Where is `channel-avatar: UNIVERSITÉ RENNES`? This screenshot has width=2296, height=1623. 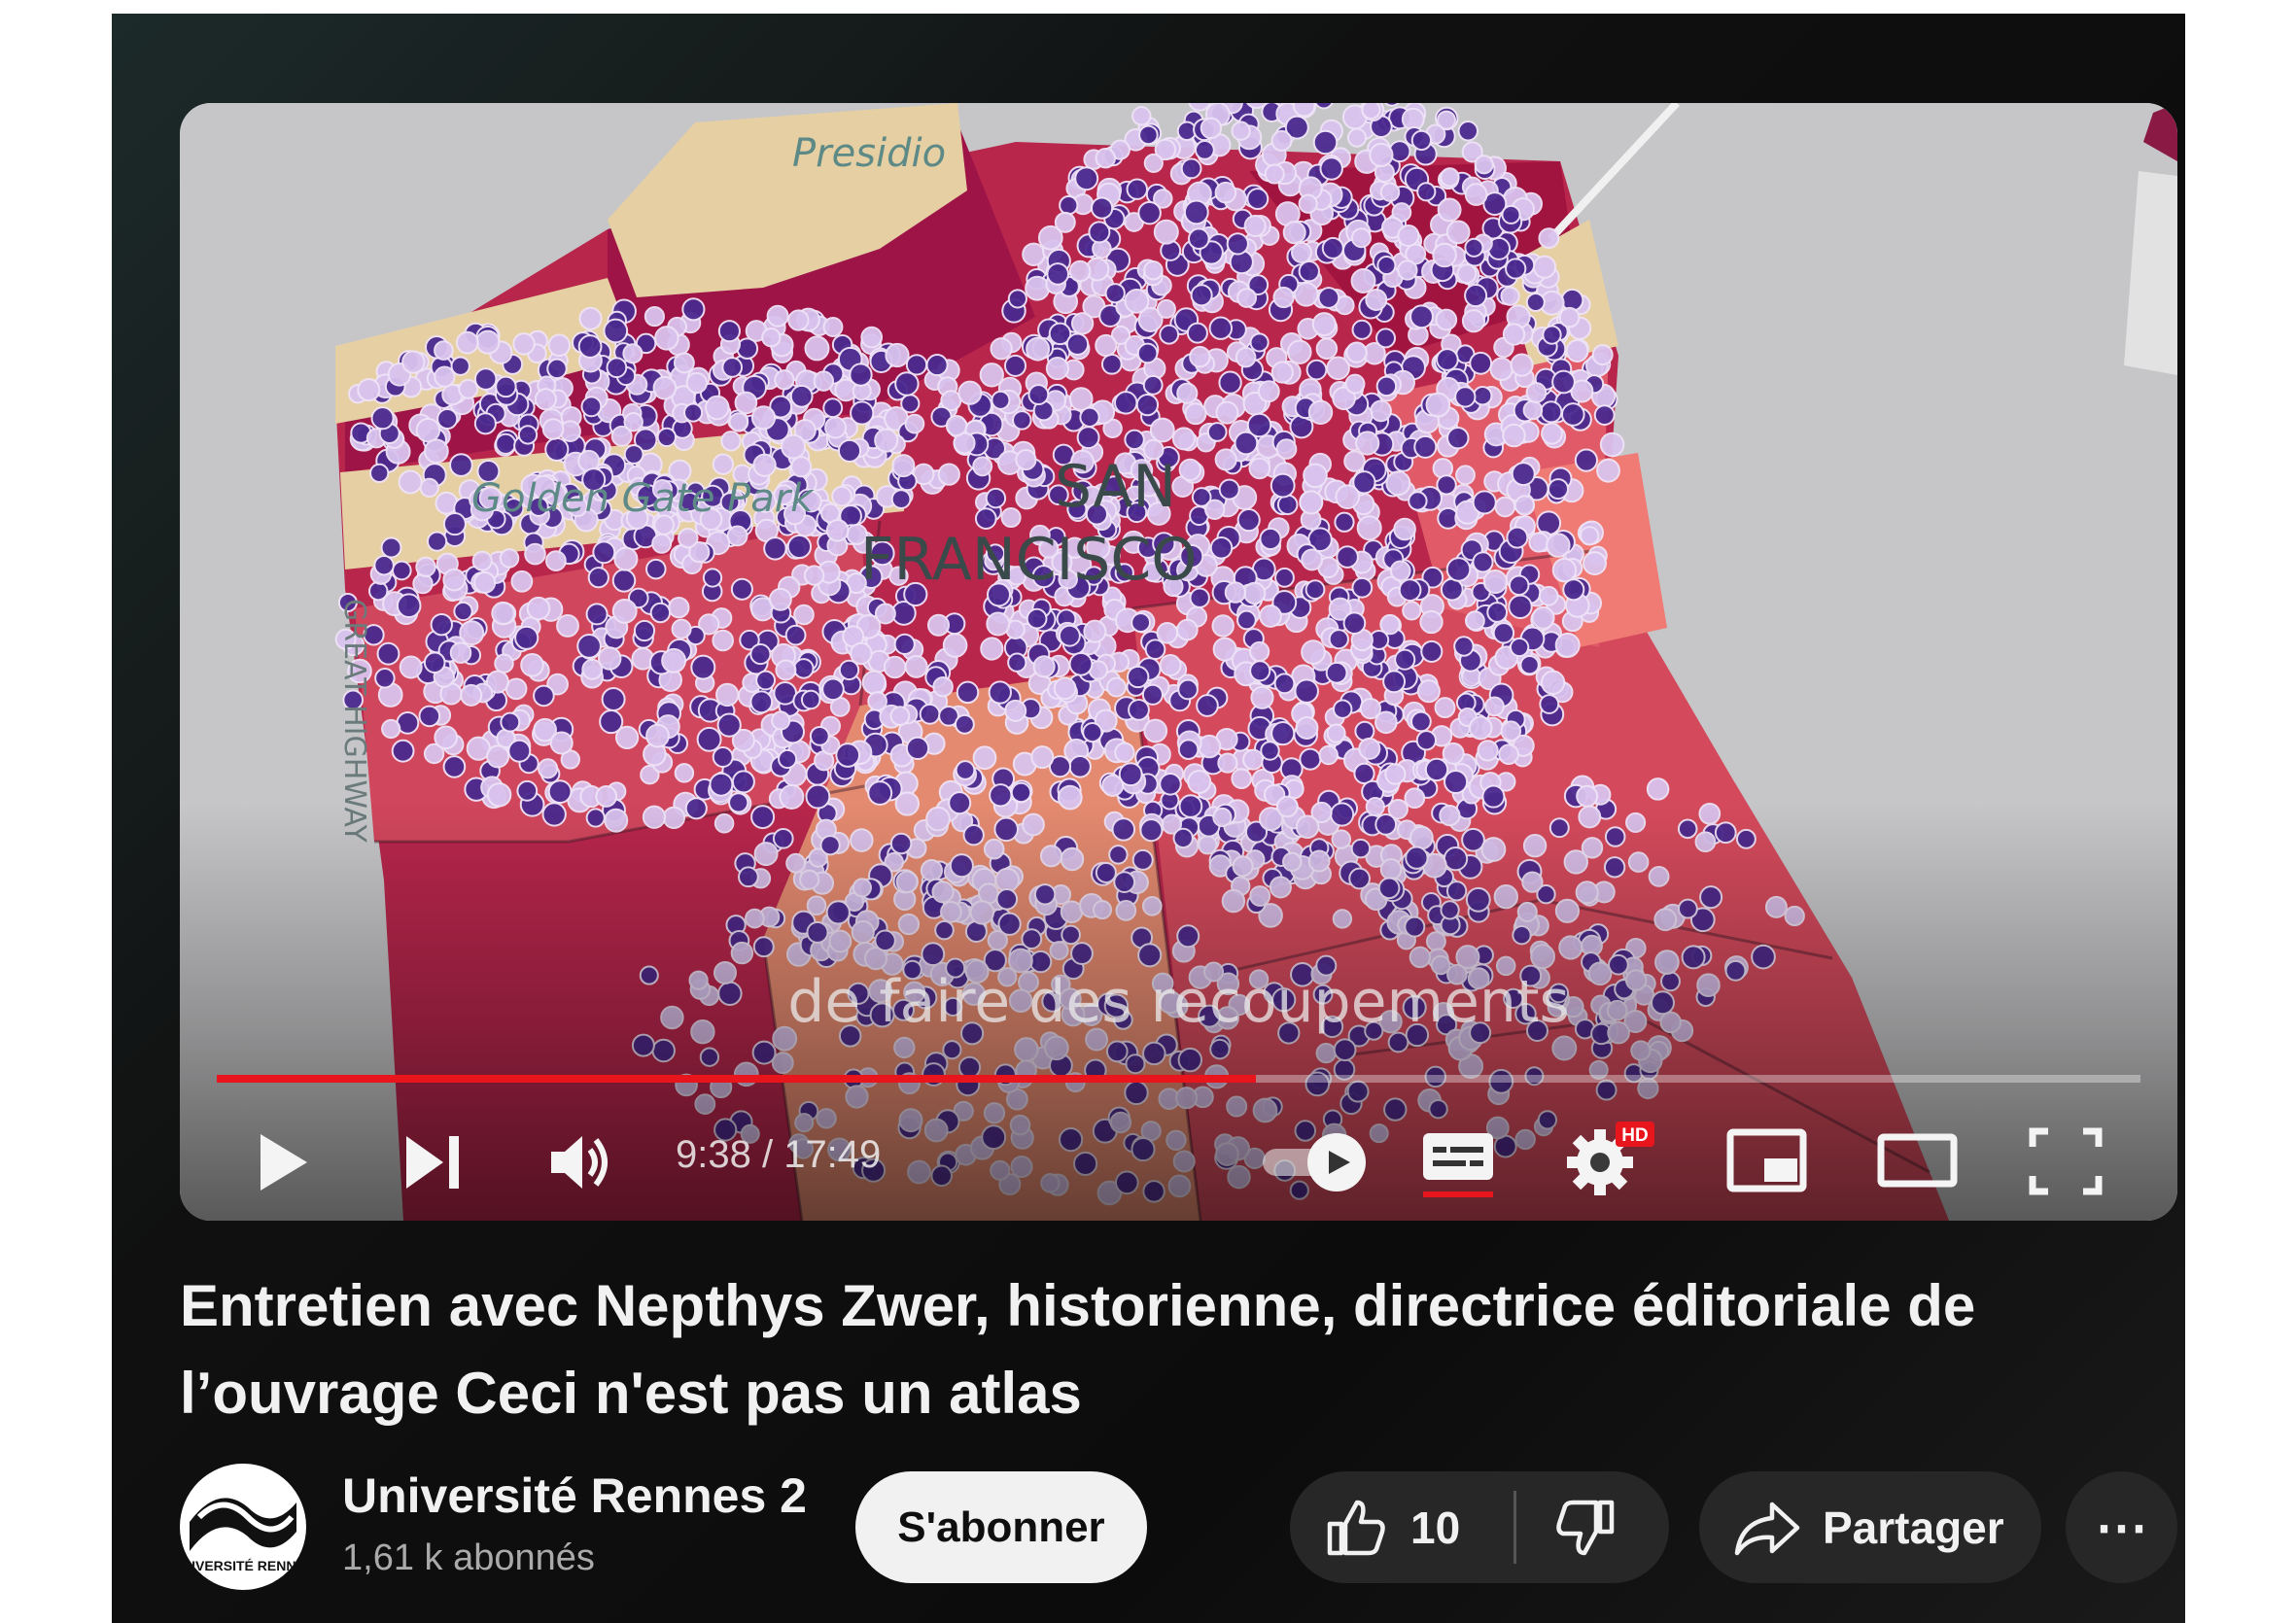 channel-avatar: UNIVERSITÉ RENNES is located at coordinates (243, 1527).